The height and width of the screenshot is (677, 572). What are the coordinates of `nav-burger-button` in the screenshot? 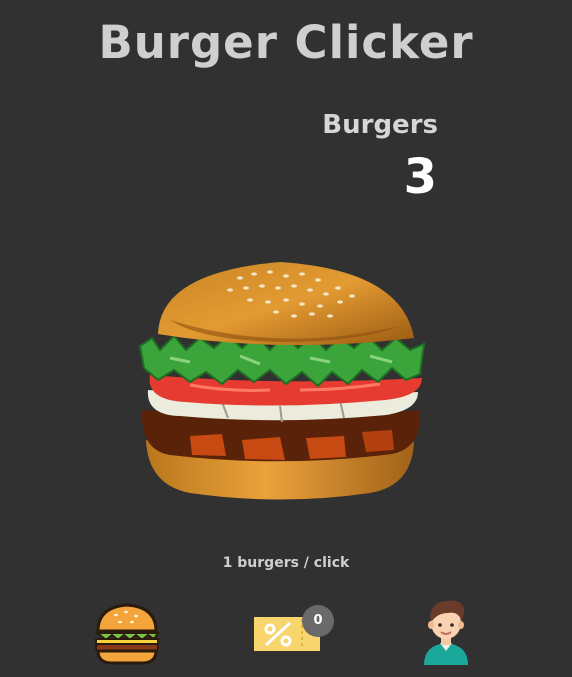 It's located at (127, 634).